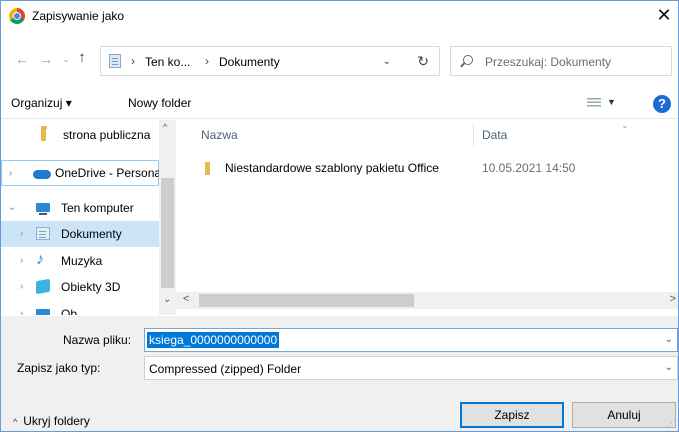  I want to click on file-type-select: Compressed (zipped) Folder ⌄, so click(411, 368).